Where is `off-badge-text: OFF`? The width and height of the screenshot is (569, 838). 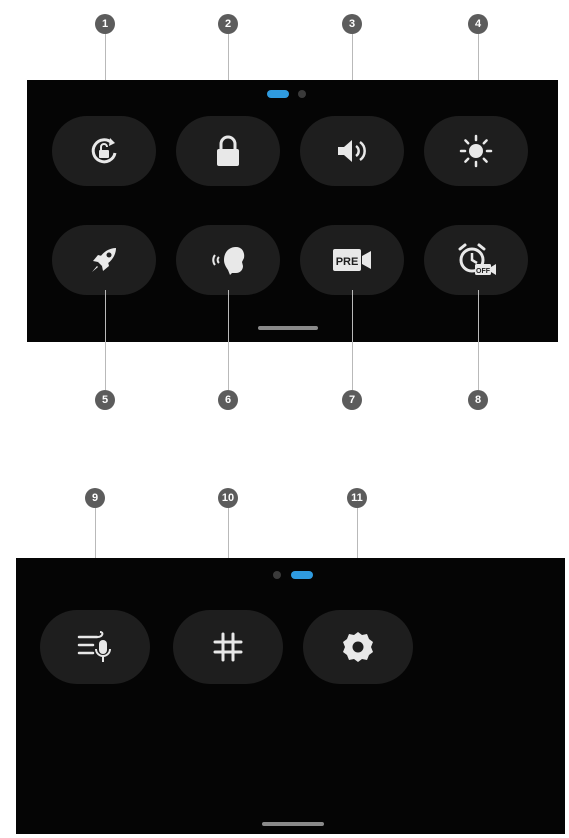
off-badge-text: OFF is located at coordinates (483, 271).